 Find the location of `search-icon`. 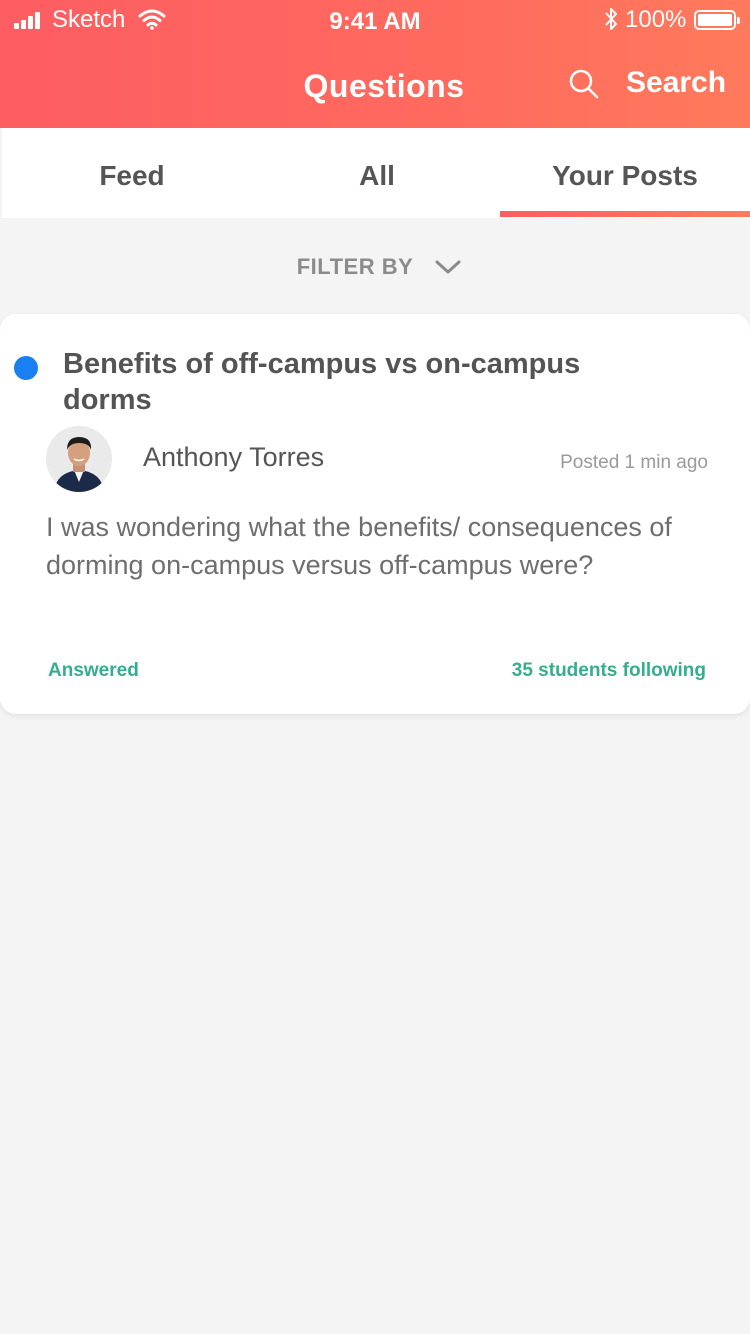

search-icon is located at coordinates (584, 84).